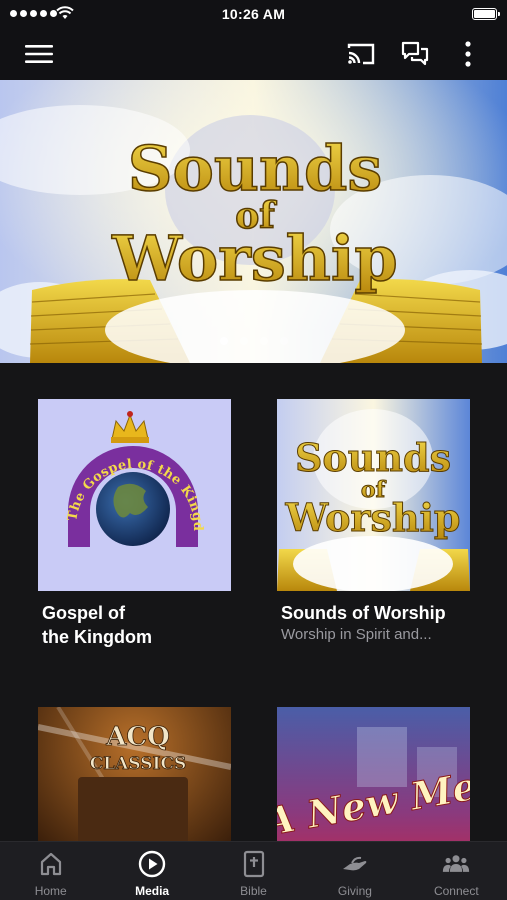 Image resolution: width=507 pixels, height=900 pixels. I want to click on chat-button, so click(415, 54).